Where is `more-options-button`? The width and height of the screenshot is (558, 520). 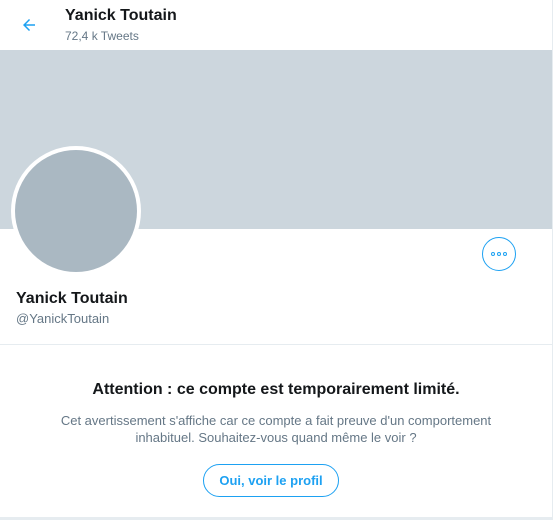 more-options-button is located at coordinates (499, 254).